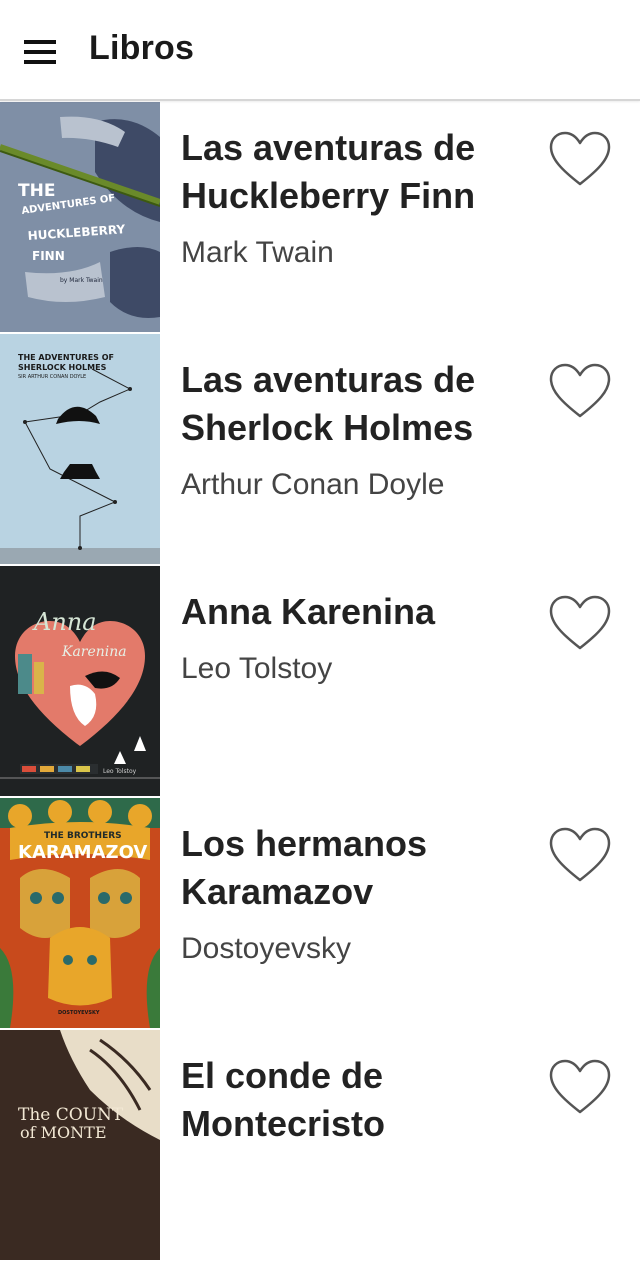 The height and width of the screenshot is (1262, 640). What do you see at coordinates (313, 484) in the screenshot?
I see `book-author: Arthur Conan Doyle` at bounding box center [313, 484].